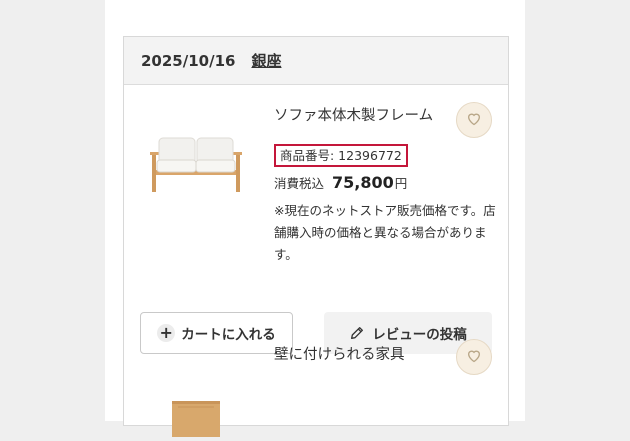 Image resolution: width=630 pixels, height=441 pixels. What do you see at coordinates (188, 60) in the screenshot?
I see `purchase-date: 2025/10/16` at bounding box center [188, 60].